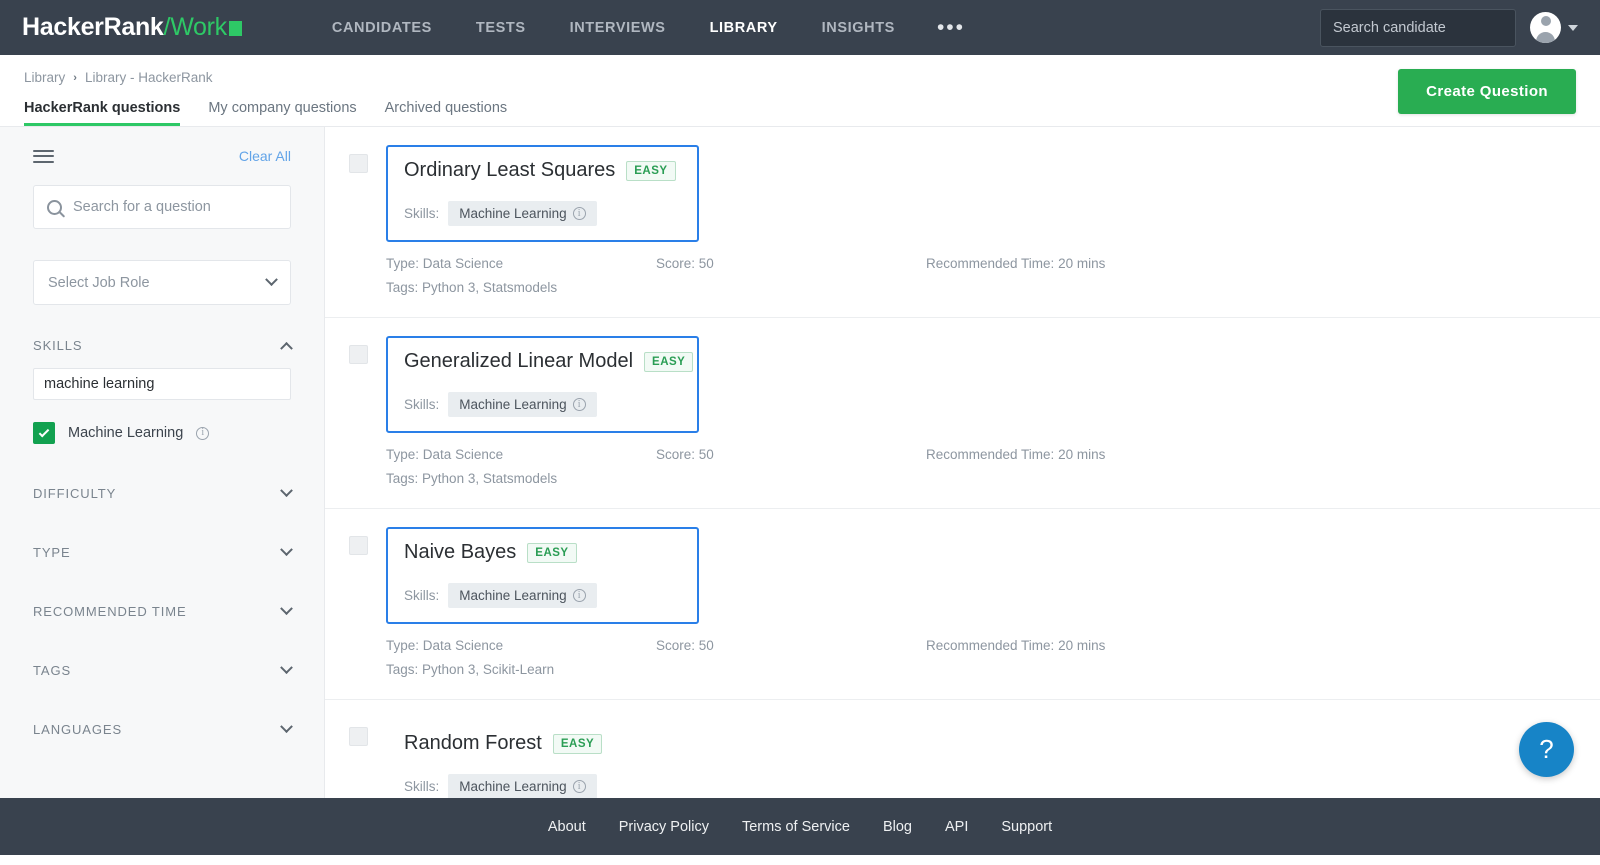 This screenshot has width=1600, height=865. I want to click on help-button: ?, so click(1546, 749).